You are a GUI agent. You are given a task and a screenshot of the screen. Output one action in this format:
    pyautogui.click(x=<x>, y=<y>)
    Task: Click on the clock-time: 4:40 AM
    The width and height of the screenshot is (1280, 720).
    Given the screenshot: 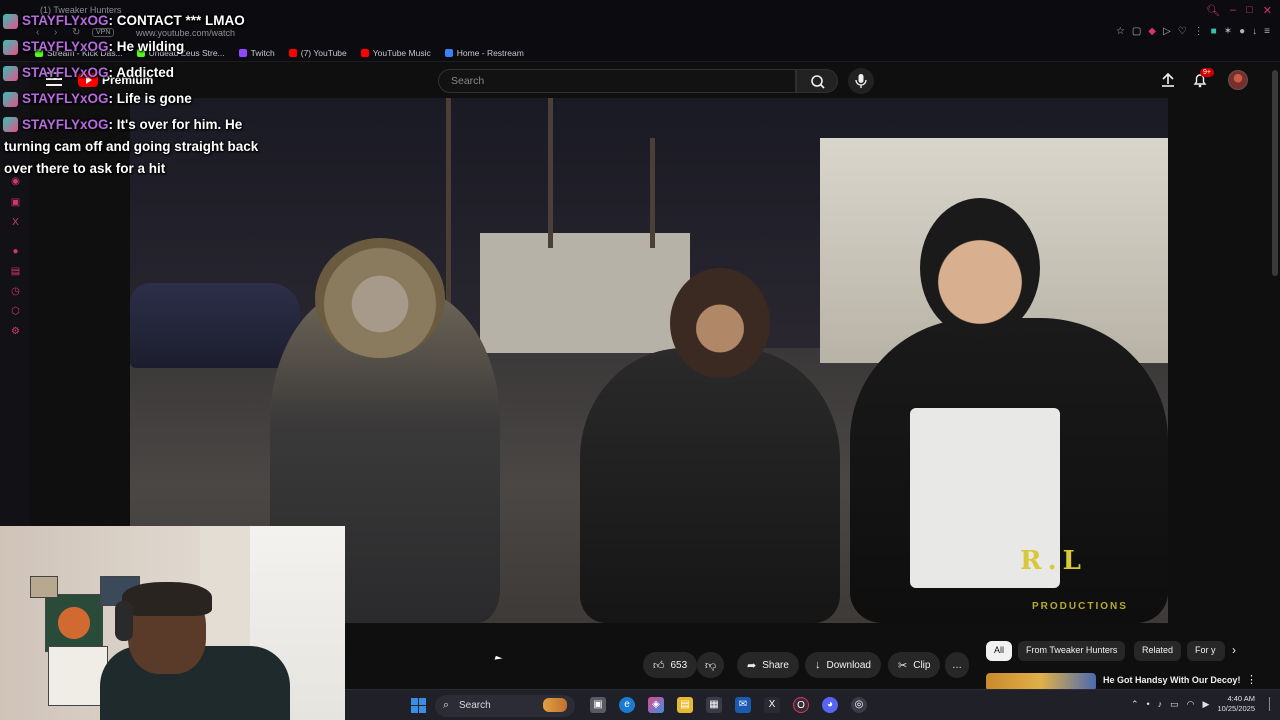 What is the action you would take?
    pyautogui.click(x=1241, y=698)
    